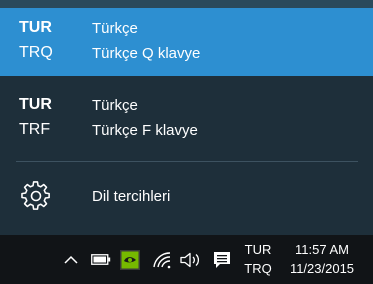 Image resolution: width=373 pixels, height=284 pixels. What do you see at coordinates (258, 268) in the screenshot?
I see `indicator-layout: TRQ` at bounding box center [258, 268].